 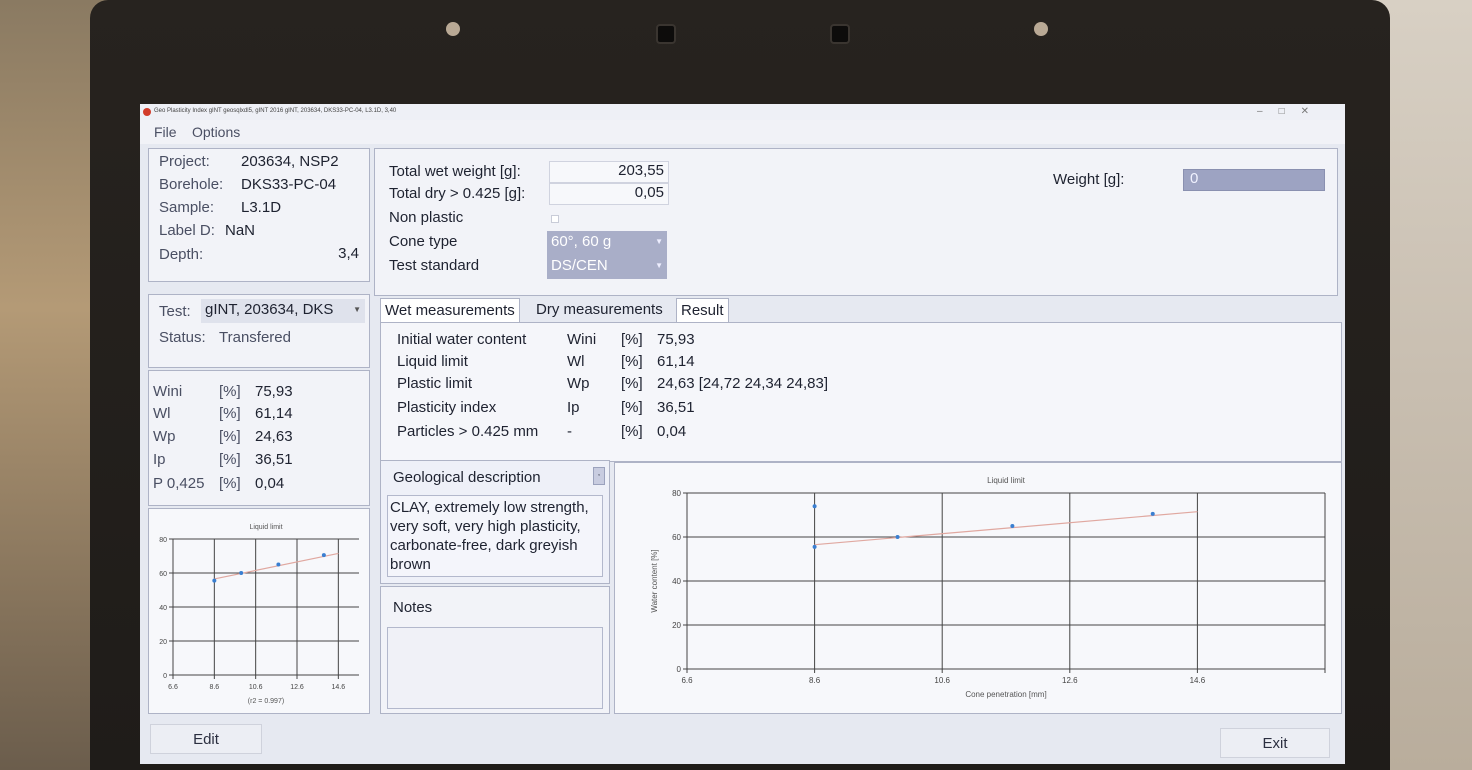 What do you see at coordinates (261, 207) in the screenshot?
I see `sample-value: L3.1D` at bounding box center [261, 207].